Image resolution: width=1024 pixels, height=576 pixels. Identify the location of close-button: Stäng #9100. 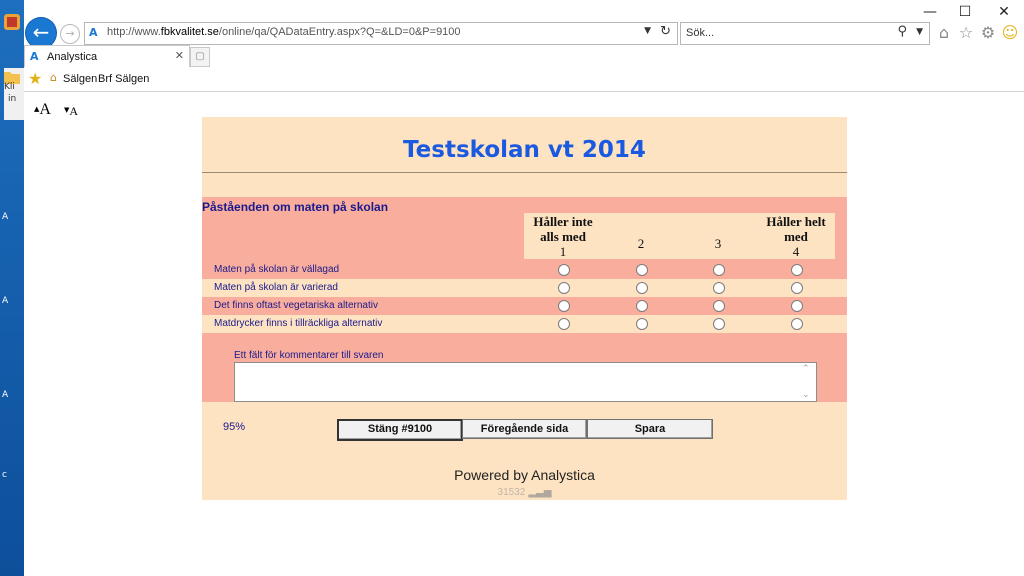
(400, 430).